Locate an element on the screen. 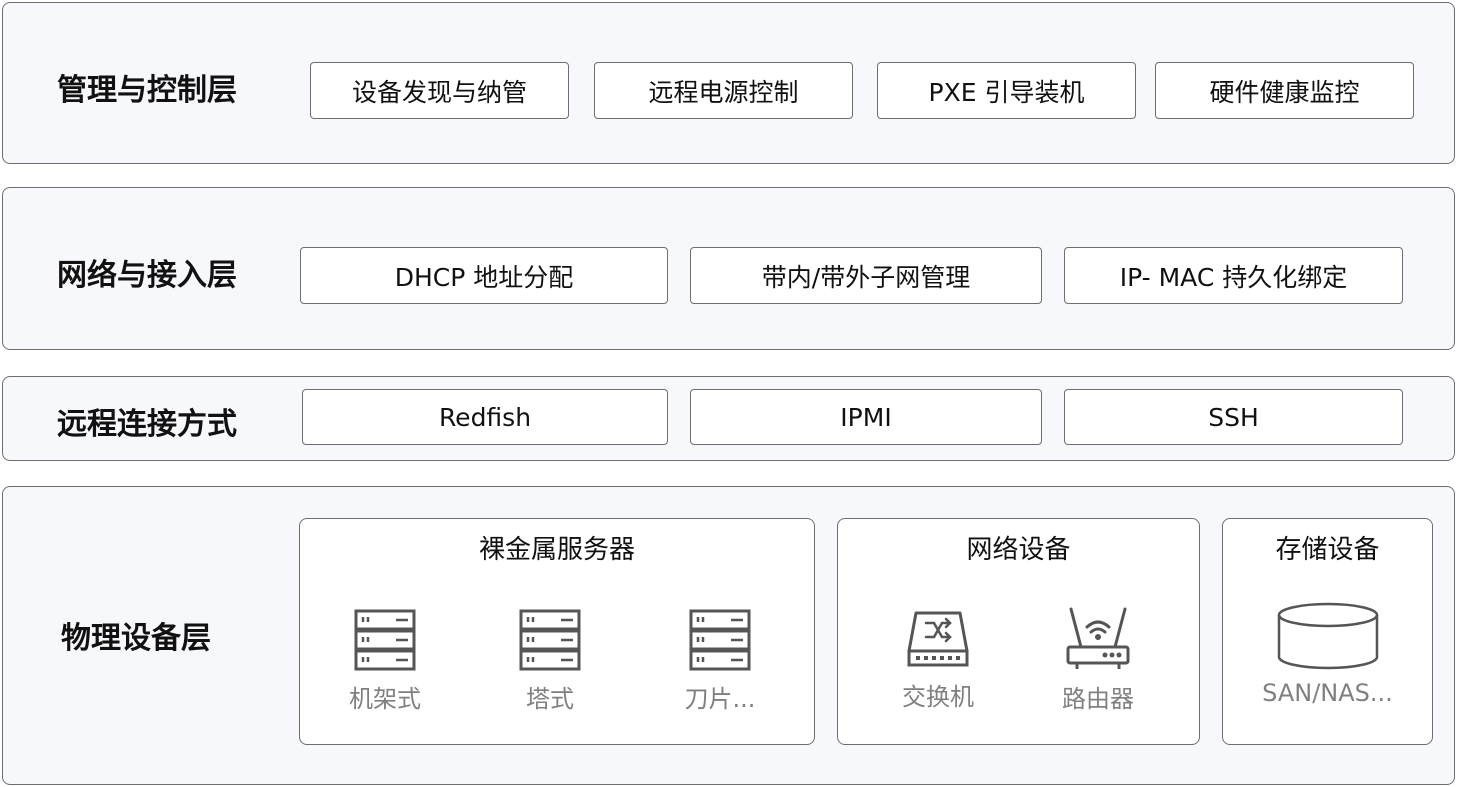 The width and height of the screenshot is (1458, 787). ssh-box: SSH is located at coordinates (1233, 417).